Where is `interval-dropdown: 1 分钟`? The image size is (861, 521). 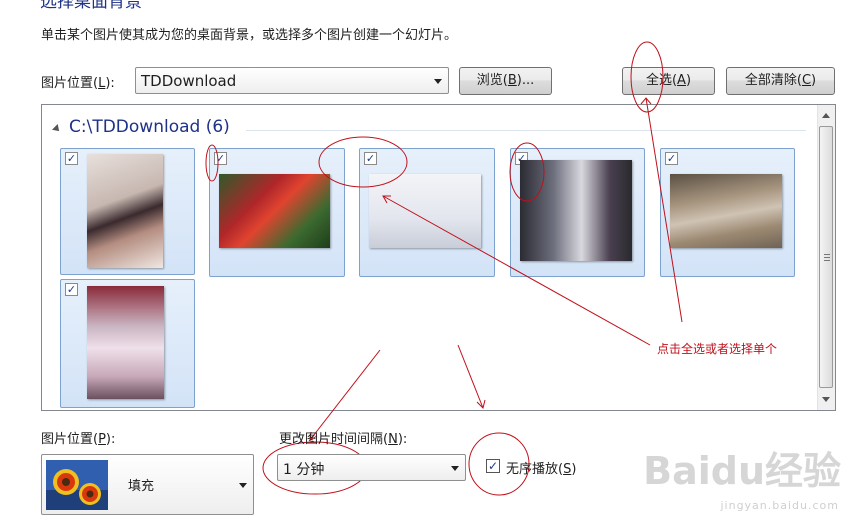 interval-dropdown: 1 分钟 is located at coordinates (371, 467).